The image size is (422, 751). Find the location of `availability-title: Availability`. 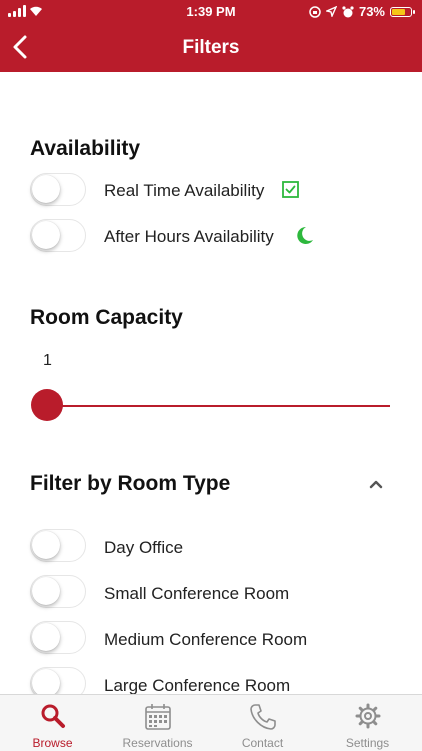

availability-title: Availability is located at coordinates (85, 148).